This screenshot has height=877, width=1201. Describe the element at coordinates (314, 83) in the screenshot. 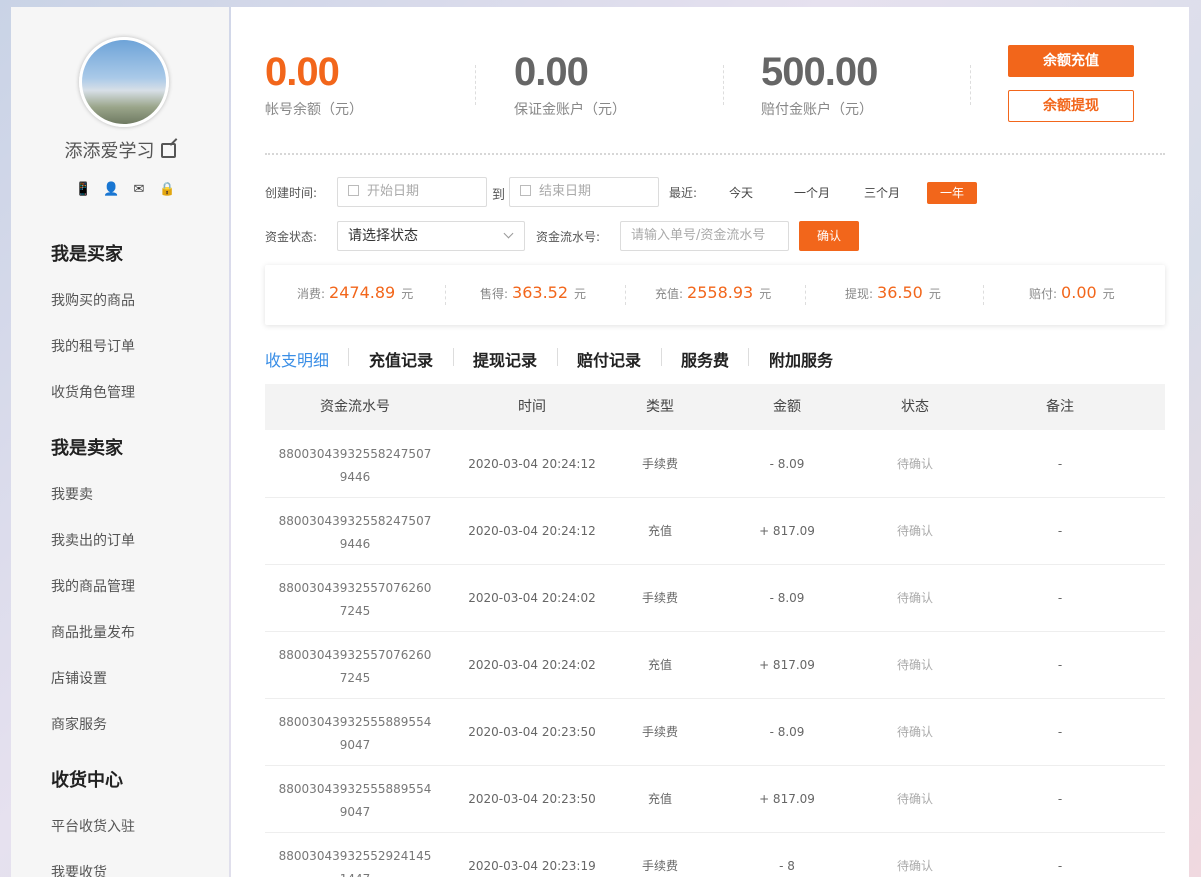

I see `balance-account: 0.00 帐号余额（元）` at that location.